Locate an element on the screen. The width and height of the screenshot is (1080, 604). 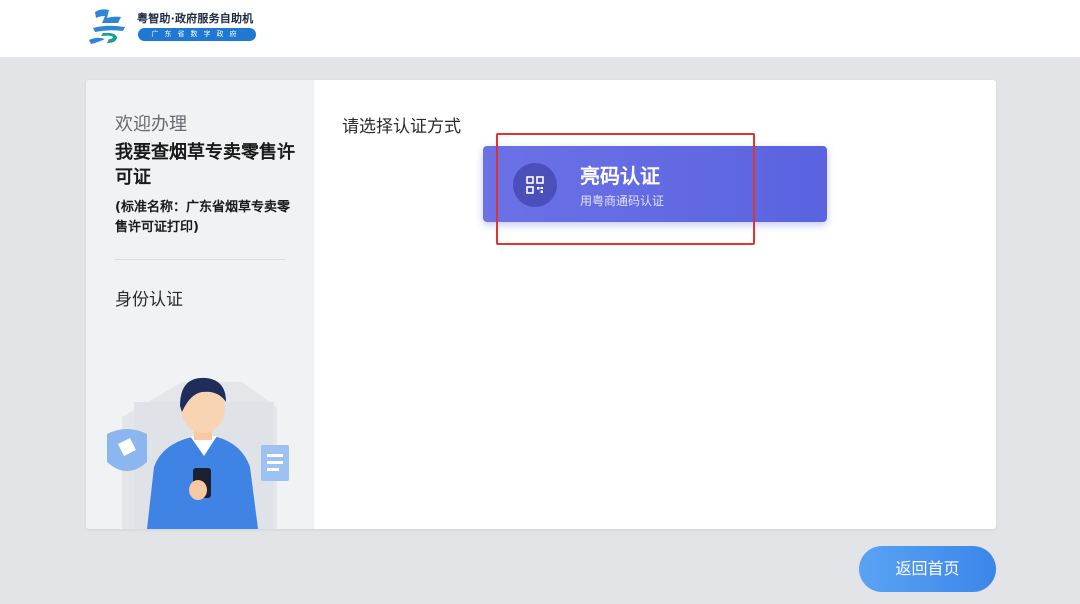
brand-subtitle: 广东省数字政府 is located at coordinates (197, 34).